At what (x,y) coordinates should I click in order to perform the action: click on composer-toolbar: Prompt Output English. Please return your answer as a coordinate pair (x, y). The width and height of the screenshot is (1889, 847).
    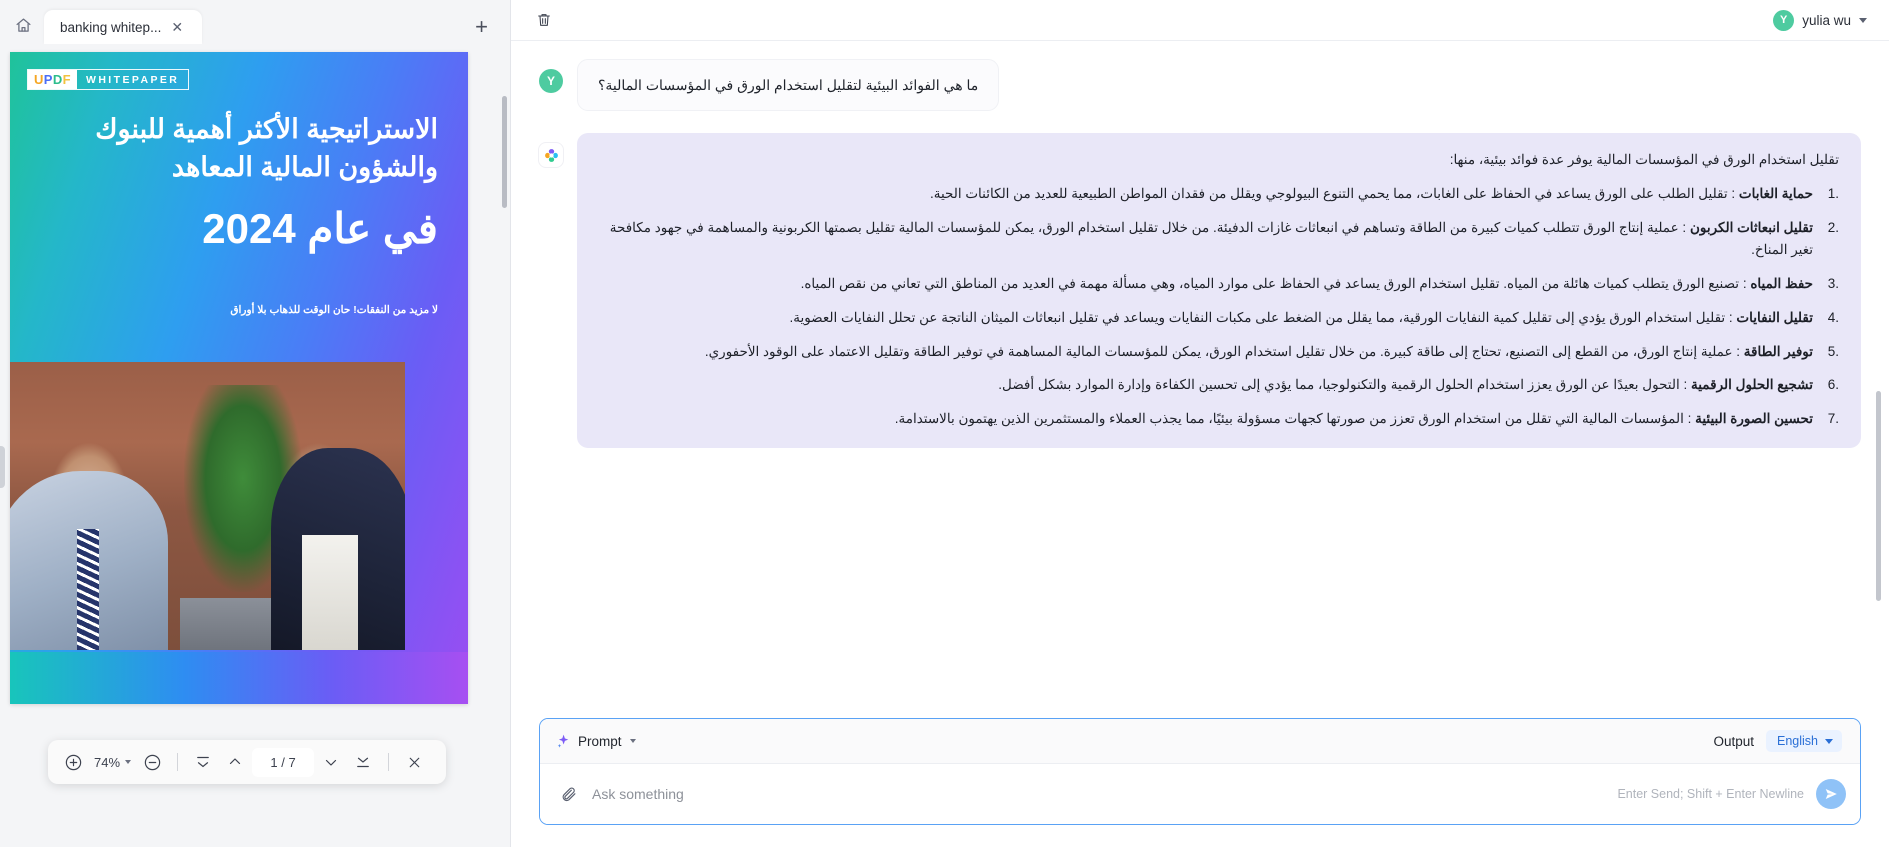
    Looking at the image, I should click on (1200, 741).